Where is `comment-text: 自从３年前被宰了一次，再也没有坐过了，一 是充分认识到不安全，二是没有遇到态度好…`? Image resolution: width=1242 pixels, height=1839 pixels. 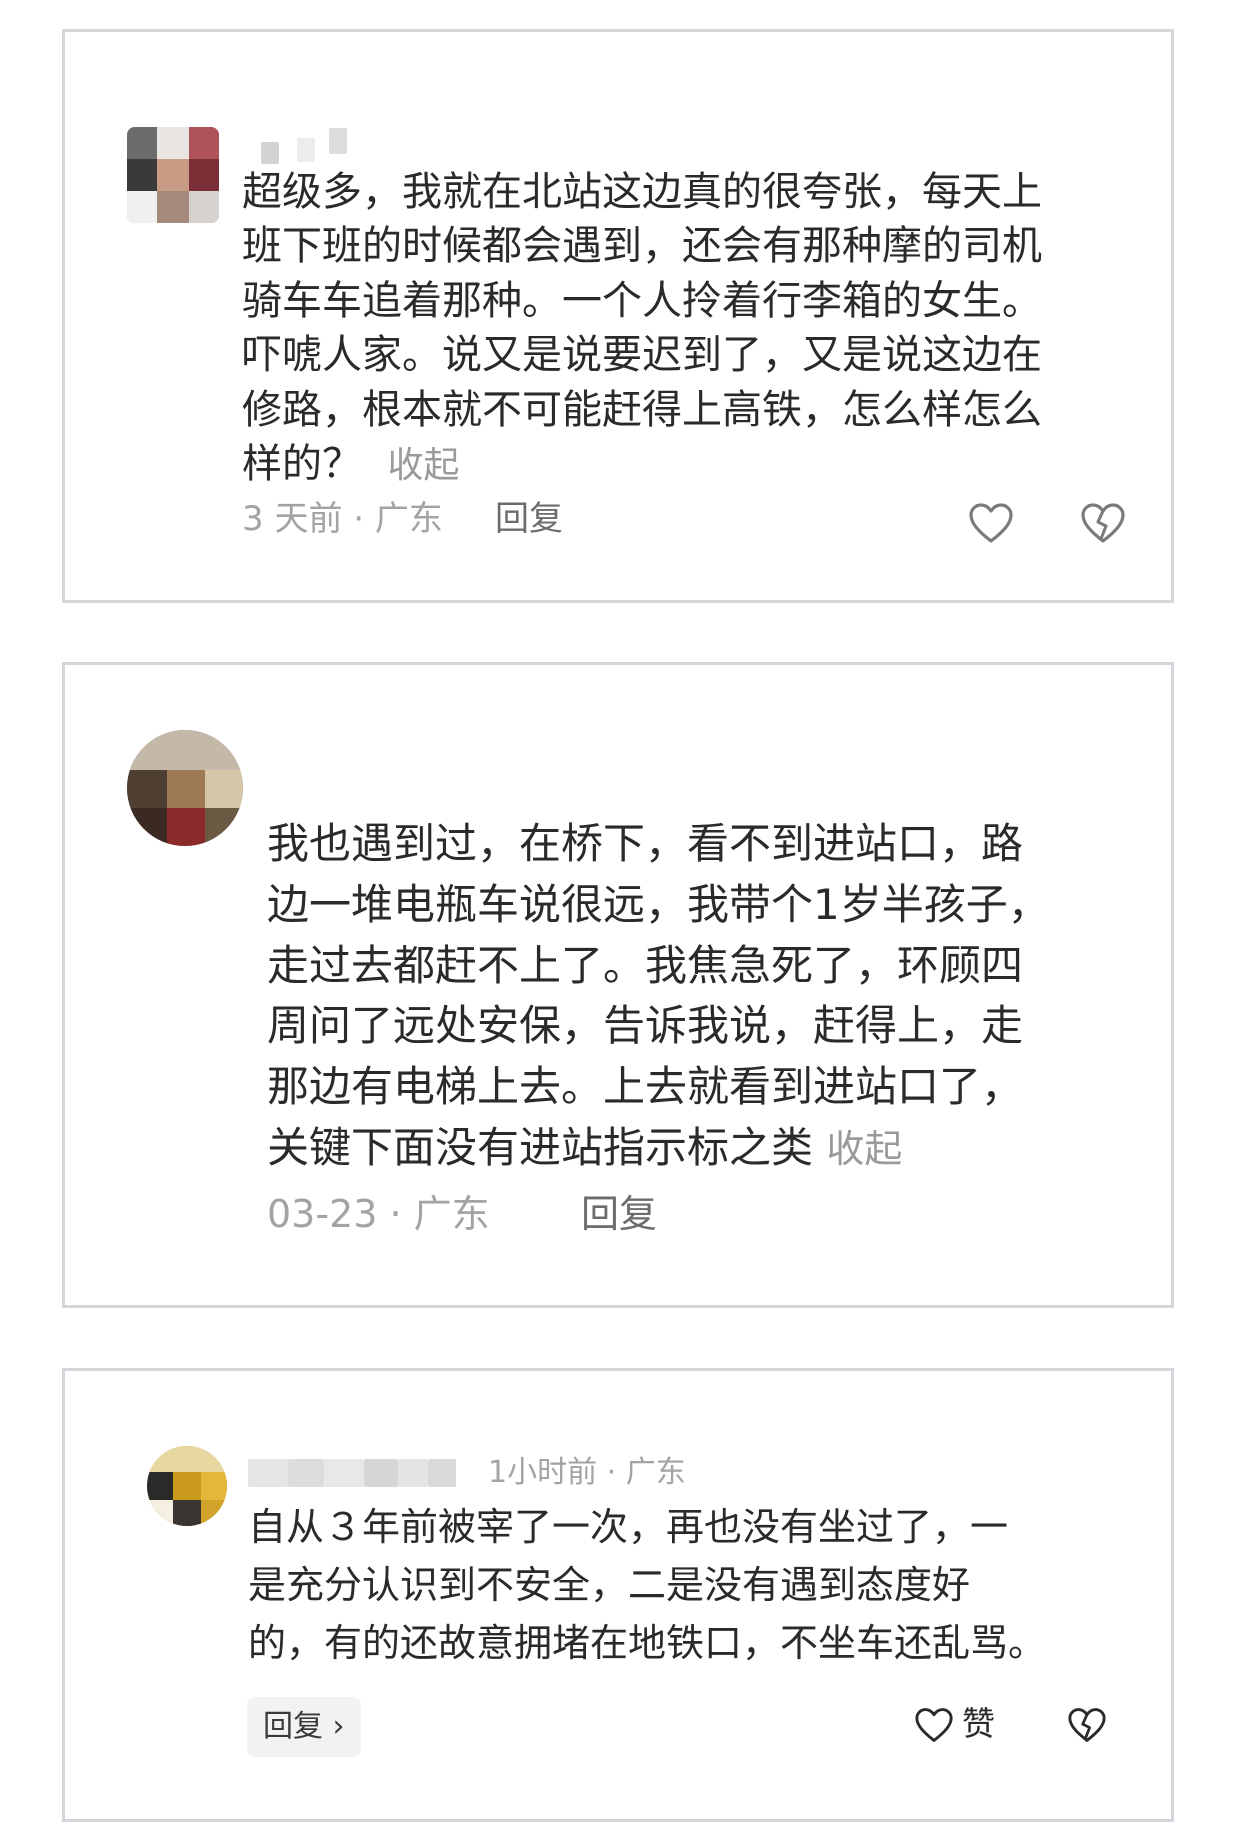
comment-text: 自从３年前被宰了一次，再也没有坐过了，一 是充分认识到不安全，二是没有遇到态度好… is located at coordinates (647, 1585).